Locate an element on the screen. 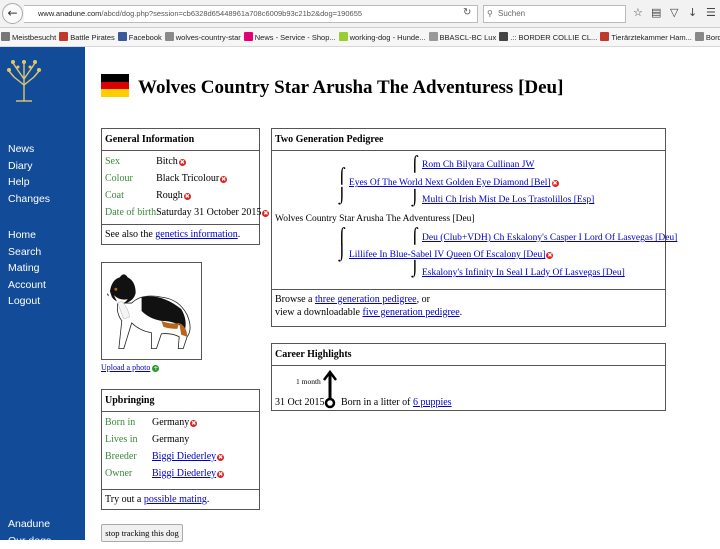 The image size is (720, 549). career-highlights-heading: Career Highlights is located at coordinates (468, 355).